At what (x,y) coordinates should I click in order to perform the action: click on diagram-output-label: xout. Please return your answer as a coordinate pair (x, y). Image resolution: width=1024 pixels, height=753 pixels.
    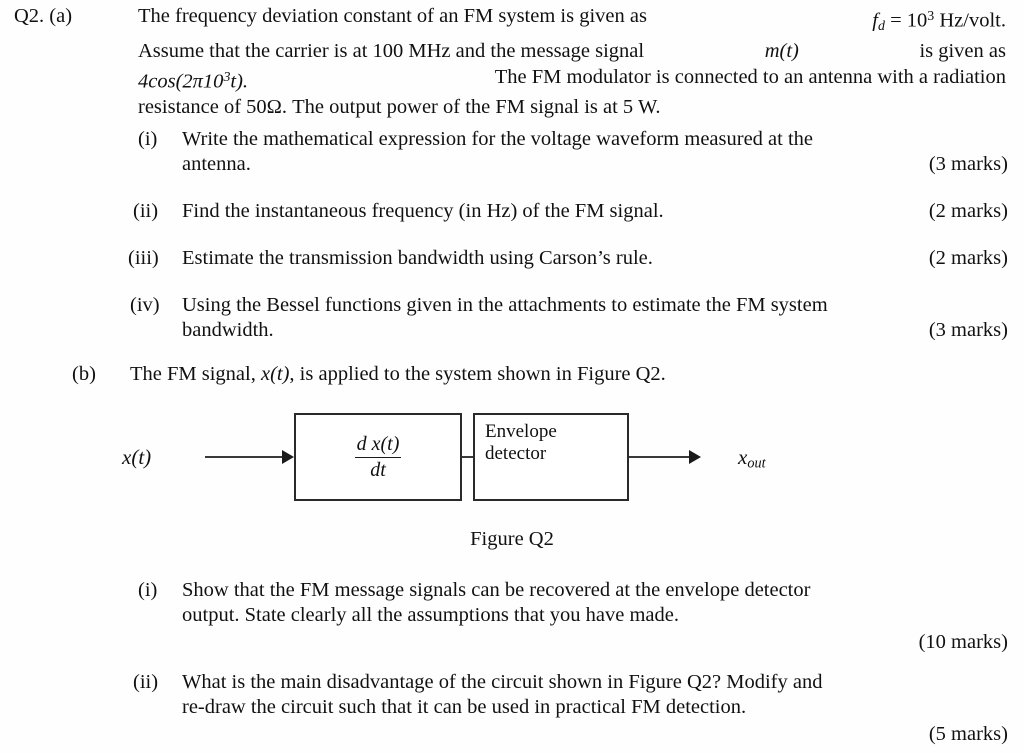
    Looking at the image, I should click on (752, 458).